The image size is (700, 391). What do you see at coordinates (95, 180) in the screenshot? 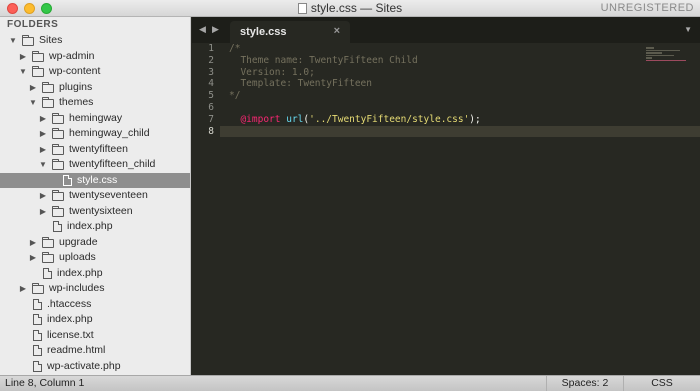
I see `file-item: style.css` at bounding box center [95, 180].